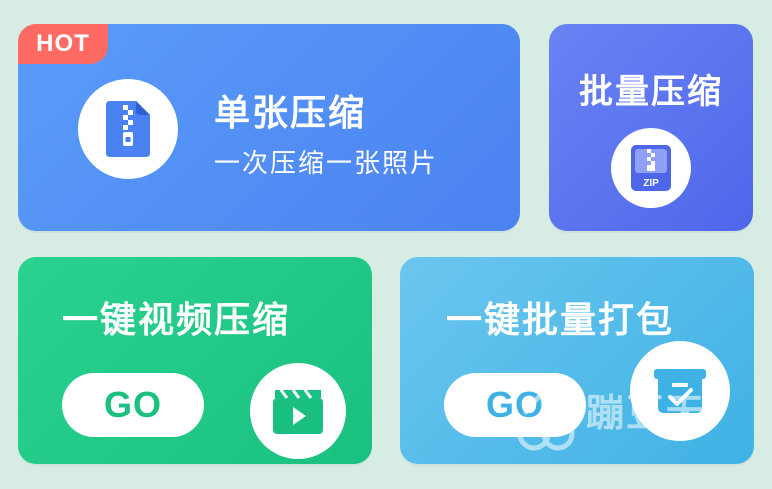 The height and width of the screenshot is (489, 772). What do you see at coordinates (326, 164) in the screenshot?
I see `single-compress-subtitle: 一次压缩一张照片` at bounding box center [326, 164].